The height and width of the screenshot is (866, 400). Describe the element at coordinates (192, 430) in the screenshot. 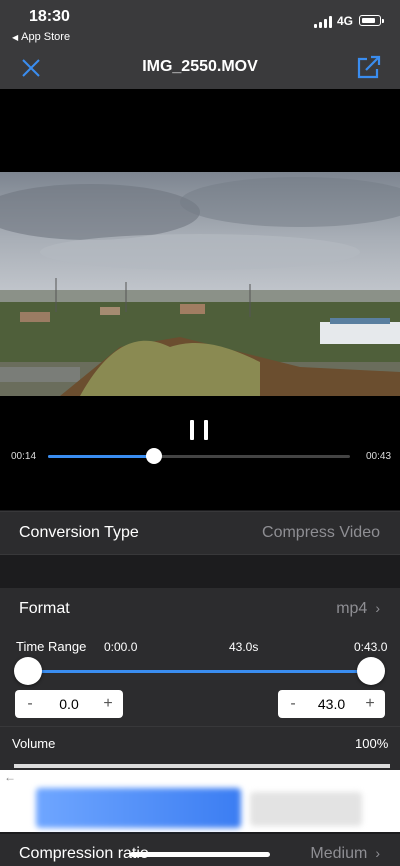

I see `pause-icon` at that location.